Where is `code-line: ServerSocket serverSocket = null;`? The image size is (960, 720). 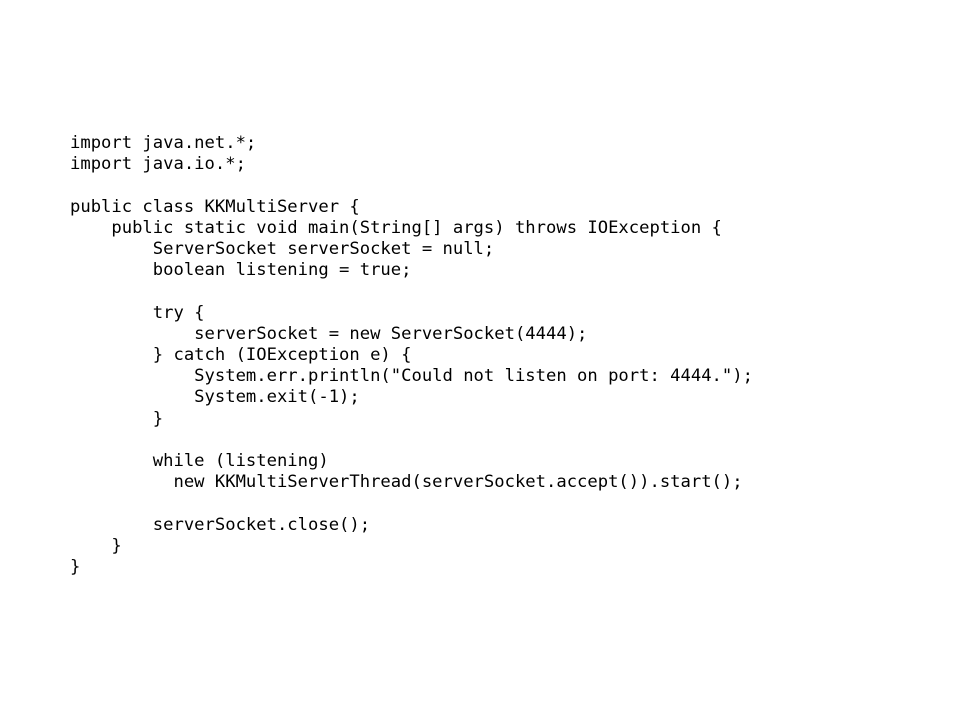 code-line: ServerSocket serverSocket = null; is located at coordinates (282, 249).